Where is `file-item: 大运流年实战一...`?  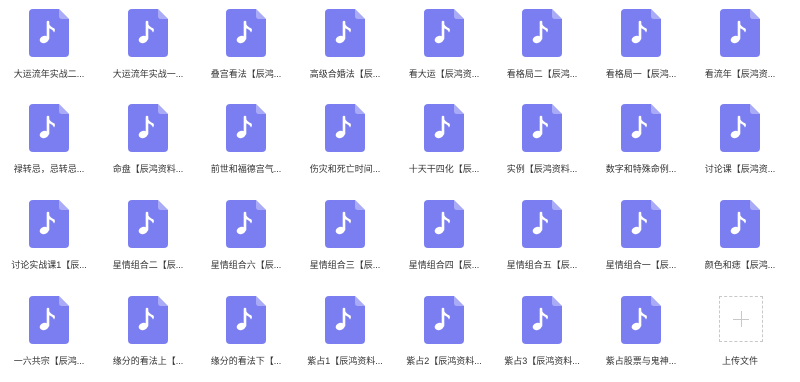 file-item: 大运流年实战一... is located at coordinates (148, 52).